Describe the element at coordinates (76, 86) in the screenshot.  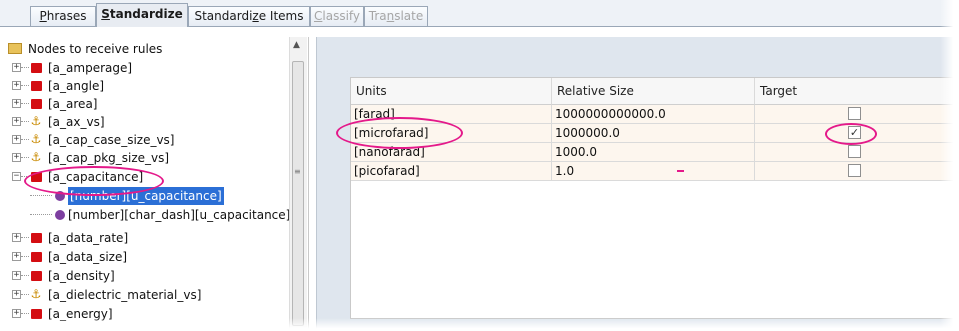
I see `tree-node-label: [a_angle]` at that location.